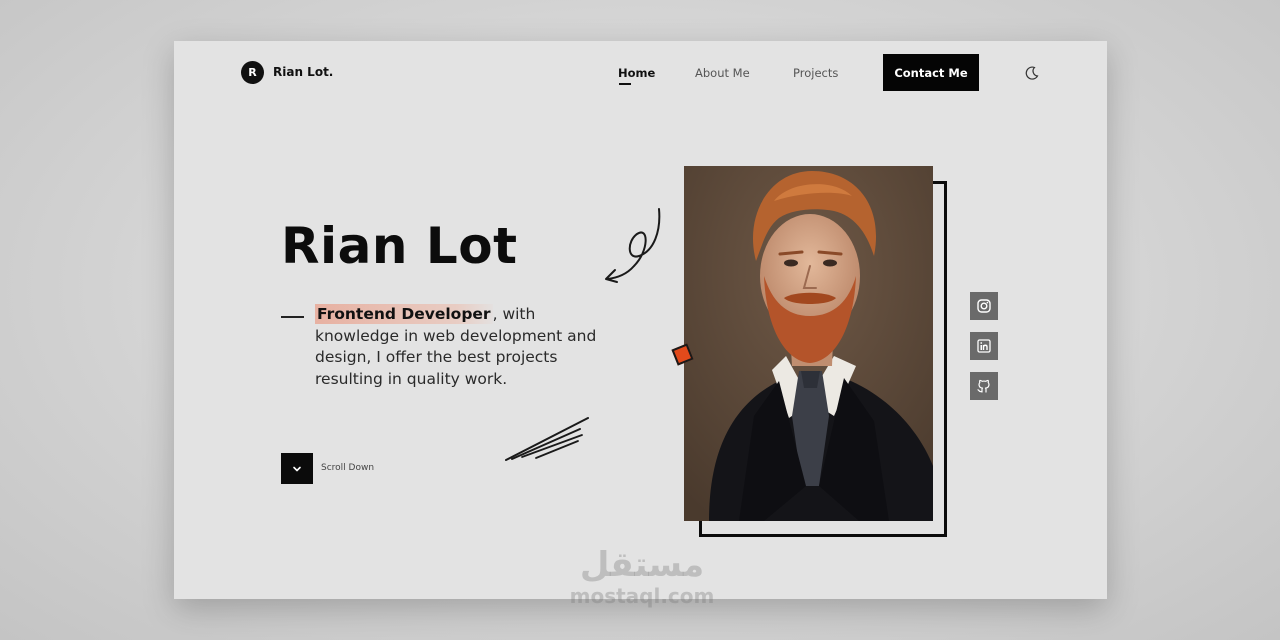 The width and height of the screenshot is (1280, 640). I want to click on hero-dash, so click(292, 317).